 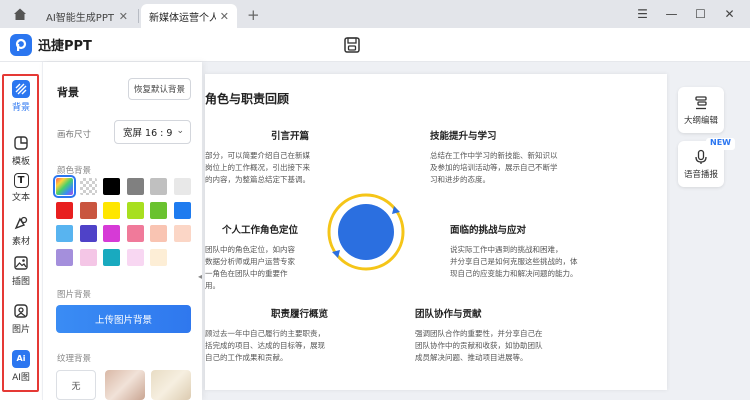 What do you see at coordinates (701, 156) in the screenshot?
I see `microphone-icon` at bounding box center [701, 156].